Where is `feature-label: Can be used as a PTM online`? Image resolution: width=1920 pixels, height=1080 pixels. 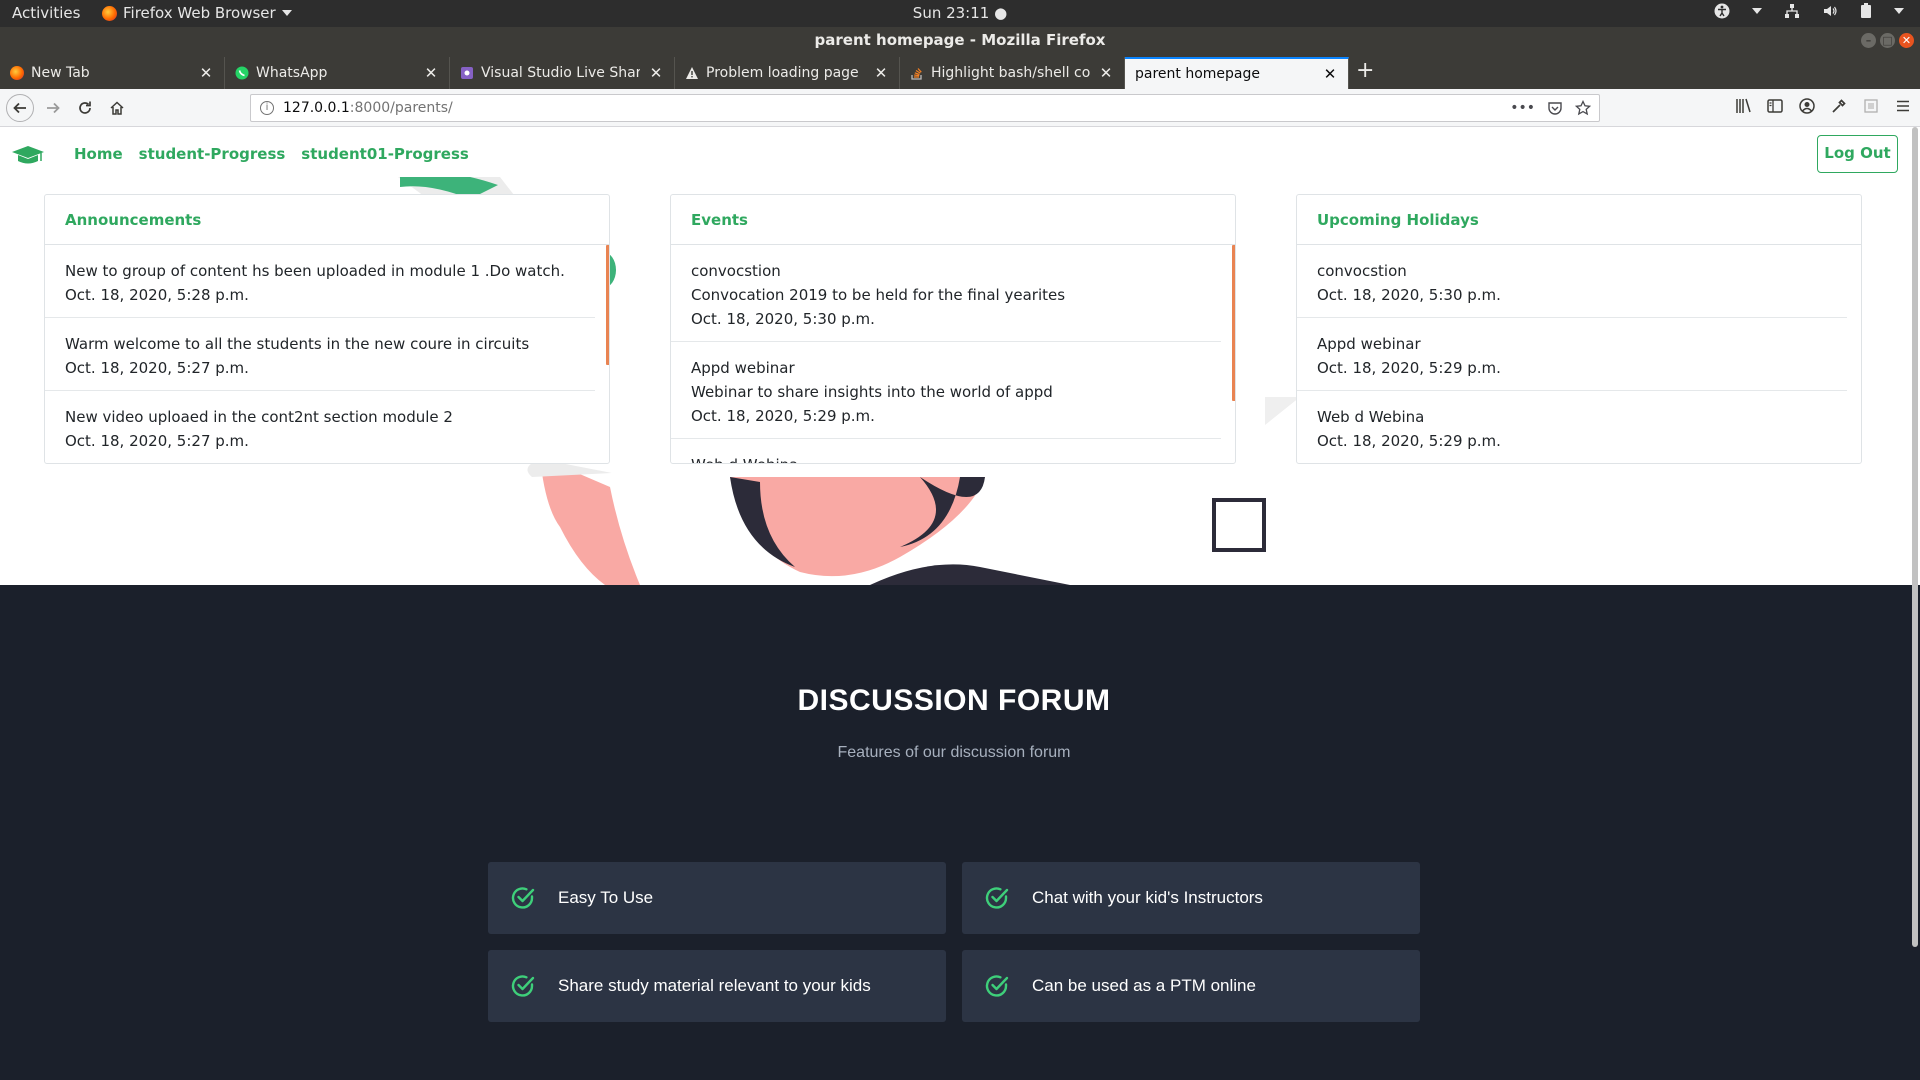 feature-label: Can be used as a PTM online is located at coordinates (1144, 985).